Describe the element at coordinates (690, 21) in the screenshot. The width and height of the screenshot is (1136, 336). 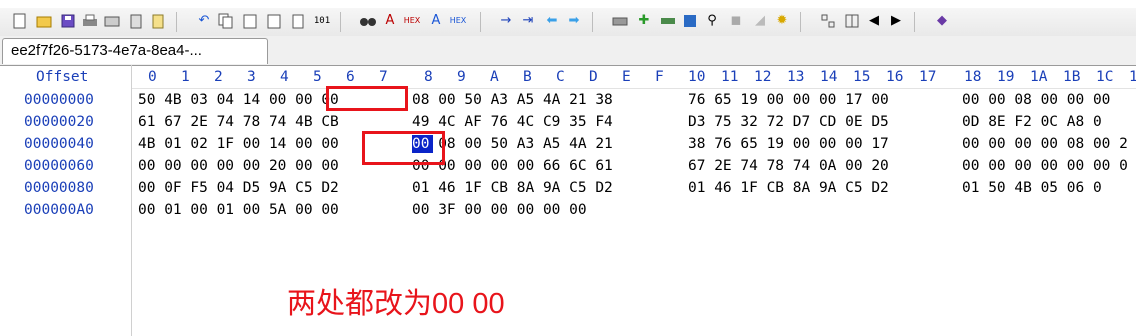
I see `calculator-icon` at that location.